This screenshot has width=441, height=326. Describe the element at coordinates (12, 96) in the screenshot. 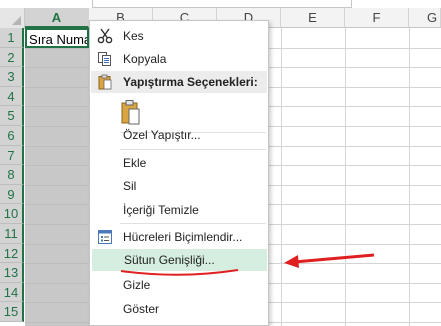

I see `row-header-4: 4` at that location.